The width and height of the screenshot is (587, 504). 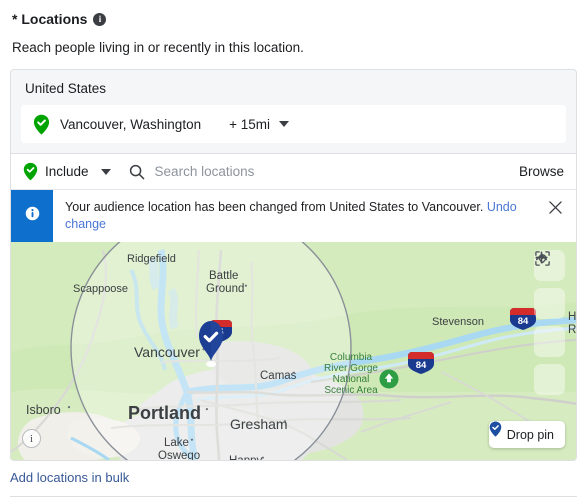 What do you see at coordinates (337, 171) in the screenshot?
I see `search-input: Search locations` at bounding box center [337, 171].